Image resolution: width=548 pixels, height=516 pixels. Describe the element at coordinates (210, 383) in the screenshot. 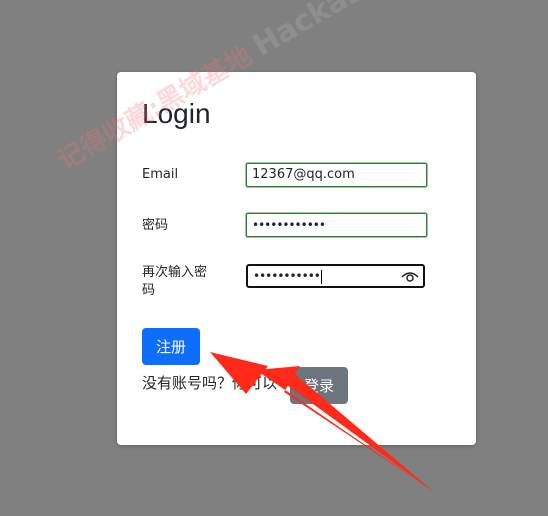

I see `no-account-text: 没有账号吗？你可以` at that location.